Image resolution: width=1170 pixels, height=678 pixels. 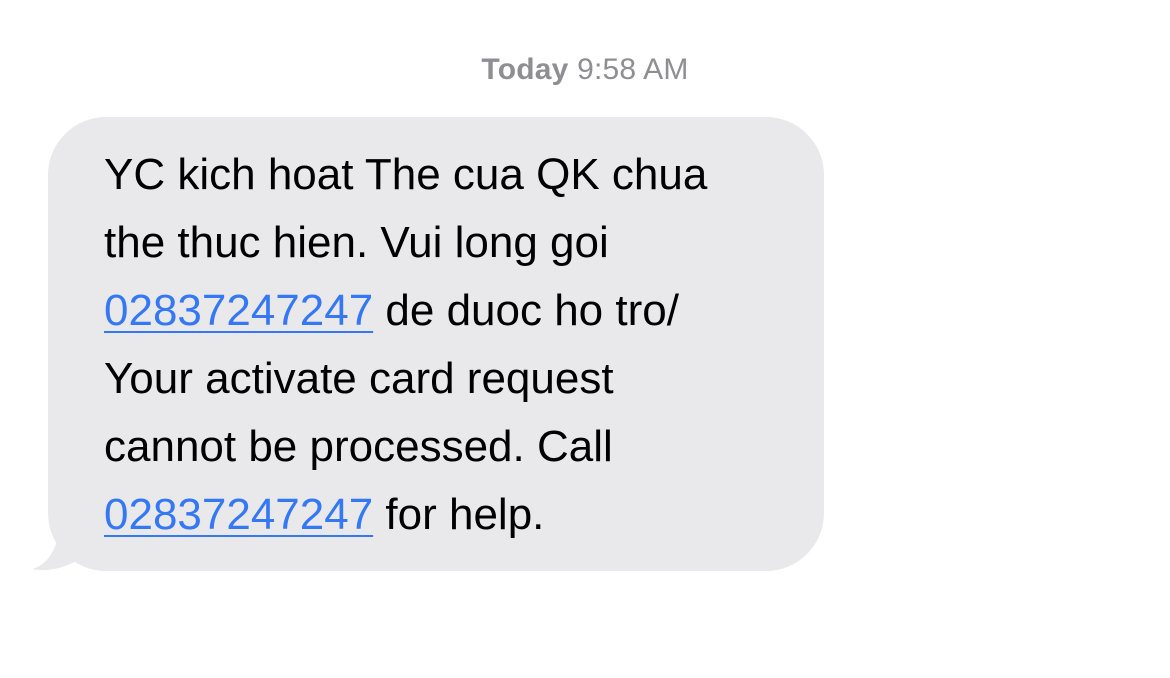 I want to click on message-timestamp: Today 9:58 AM, so click(x=585, y=70).